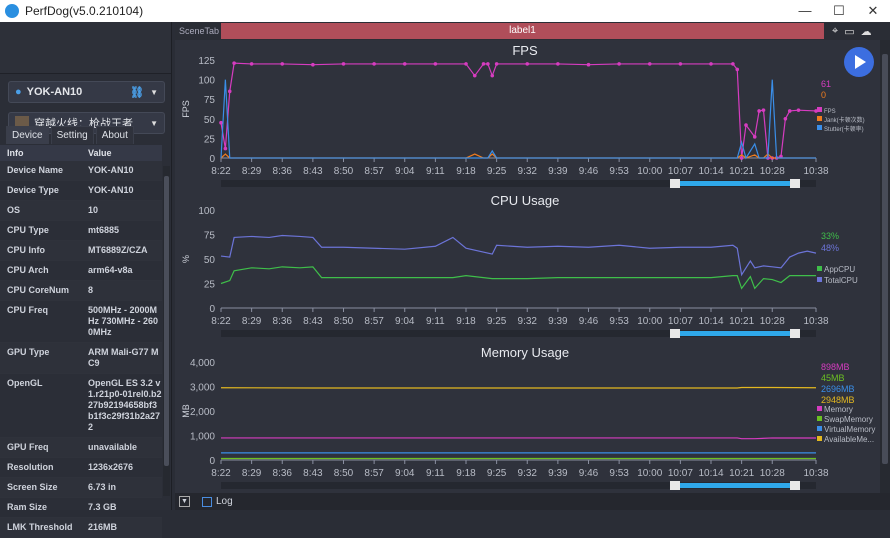  I want to click on current-value: 898MB, so click(835, 367).